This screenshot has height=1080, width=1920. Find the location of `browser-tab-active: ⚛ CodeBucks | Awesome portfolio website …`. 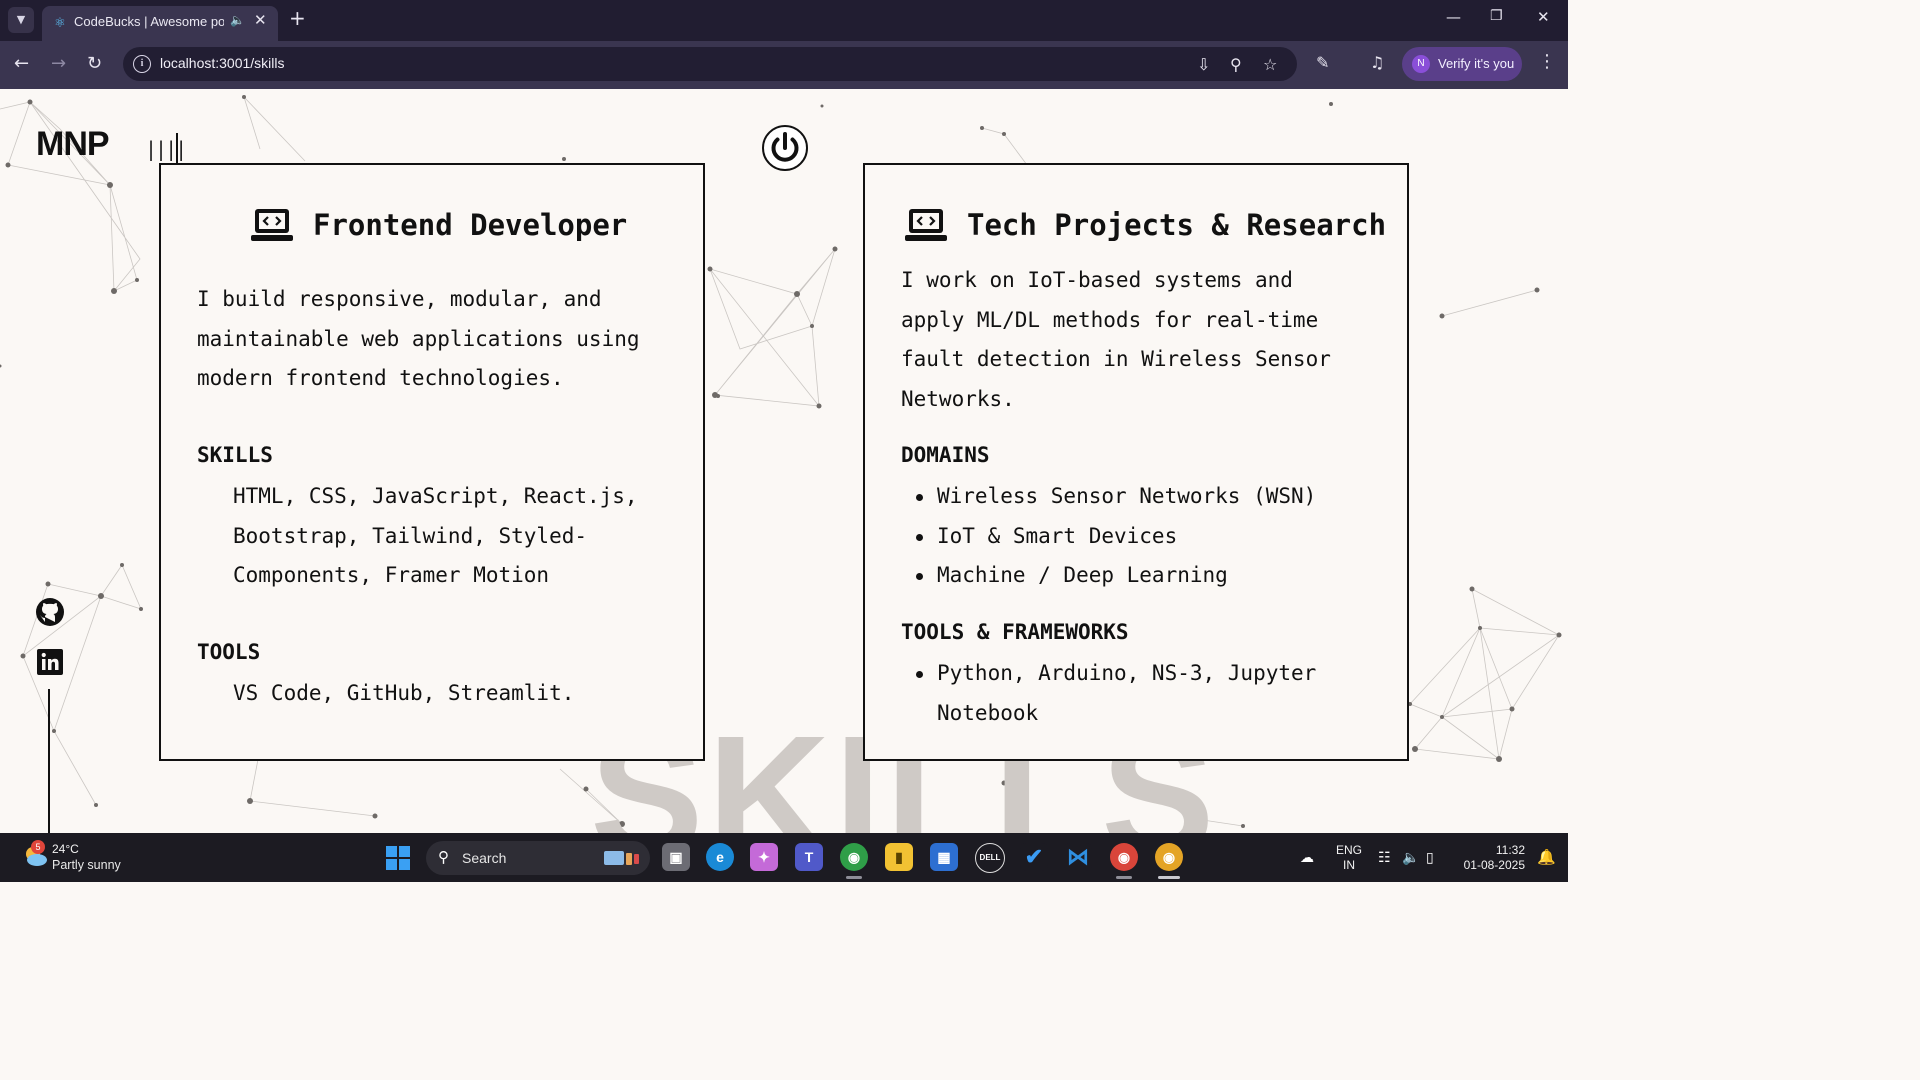

browser-tab-active: ⚛ CodeBucks | Awesome portfolio website … is located at coordinates (160, 23).